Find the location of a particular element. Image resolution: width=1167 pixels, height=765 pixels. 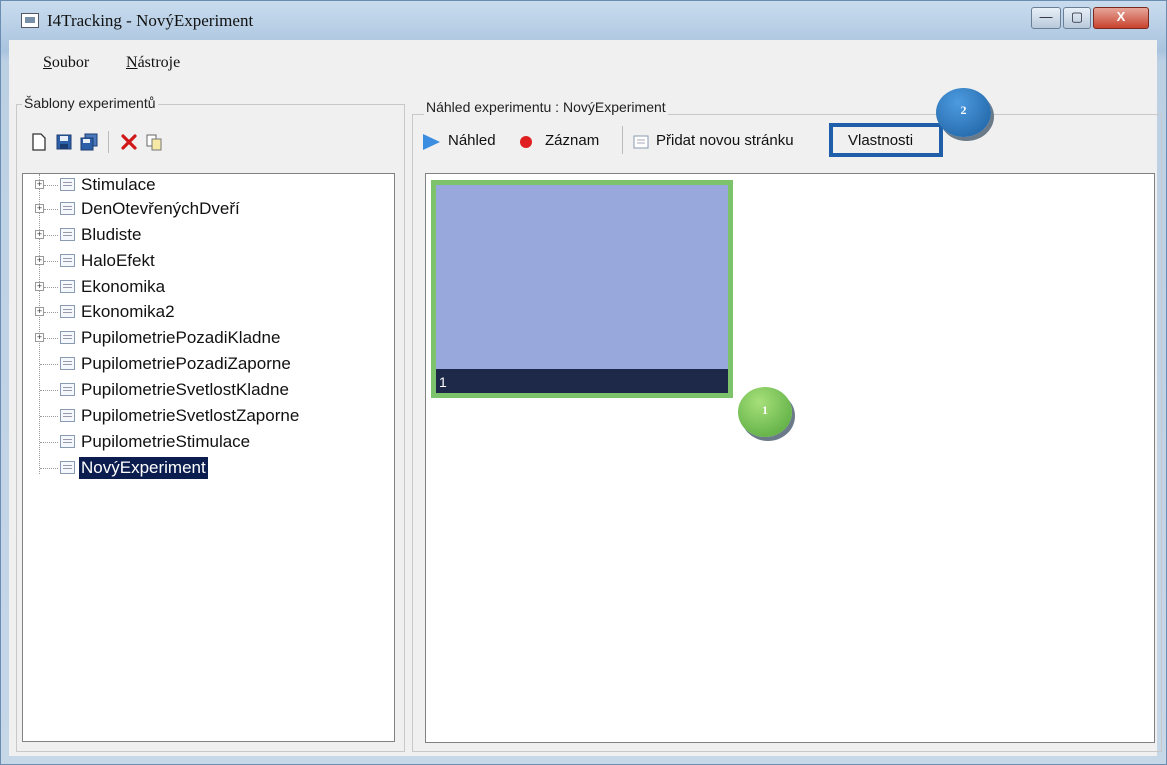

tree-item: PupilometrieSvetlostKladne is located at coordinates (203, 391).